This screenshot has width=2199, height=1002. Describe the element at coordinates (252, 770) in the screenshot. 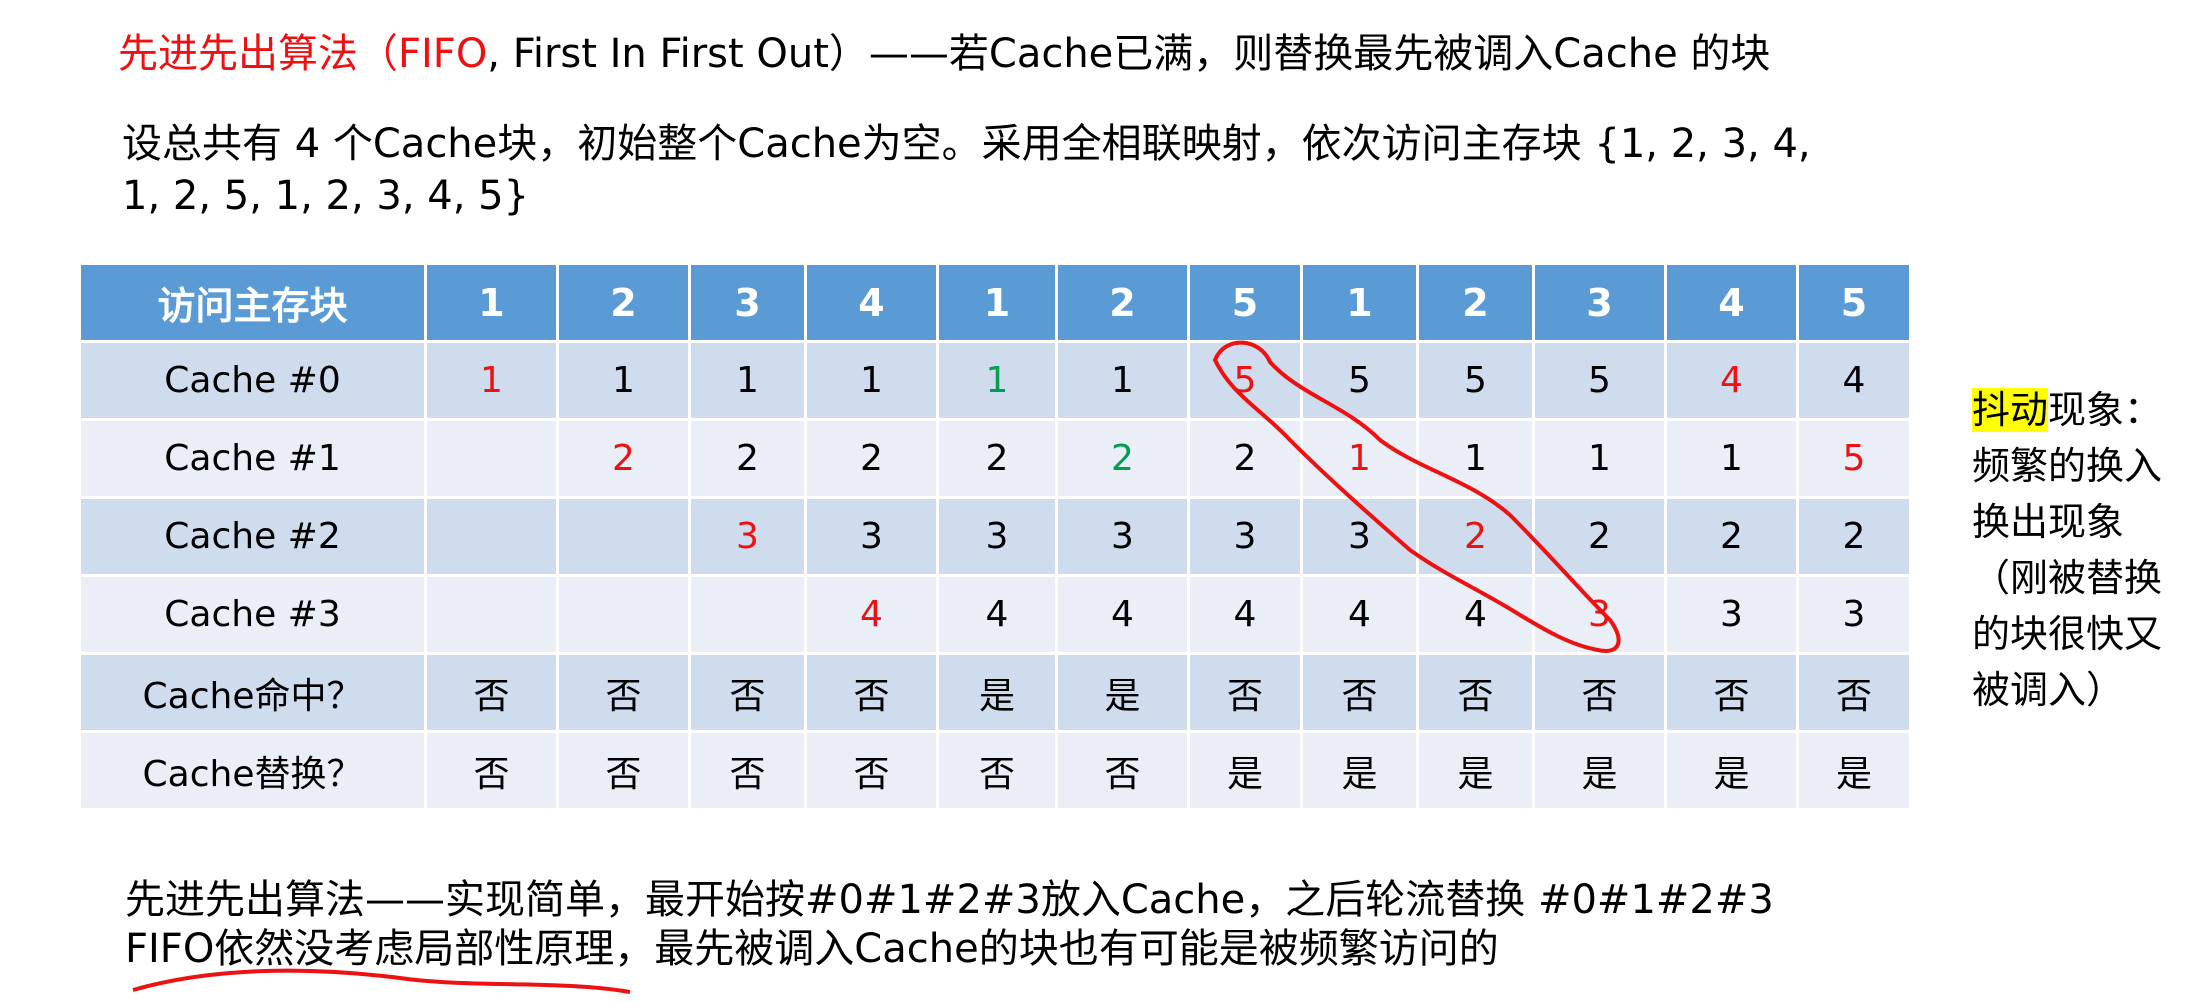

I see `row-label: Cache替换？` at that location.